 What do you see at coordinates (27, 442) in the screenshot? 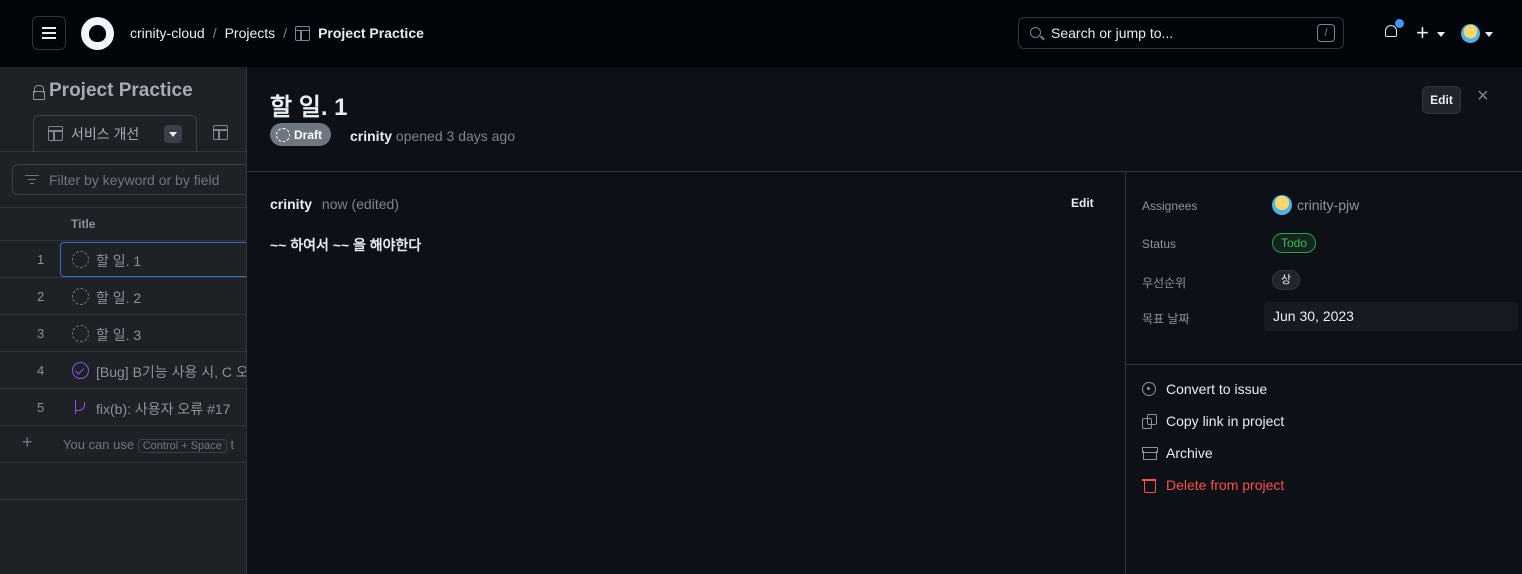
I see `plus-icon: +` at bounding box center [27, 442].